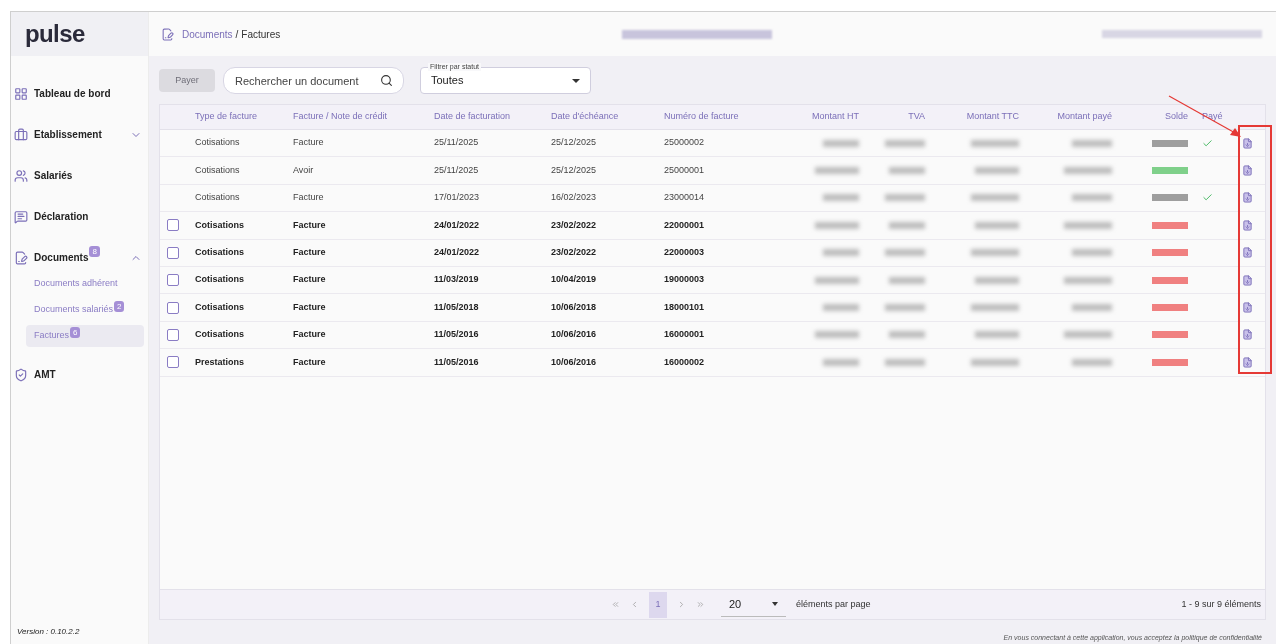  What do you see at coordinates (304, 170) in the screenshot?
I see `table-cell-text: Avoir` at bounding box center [304, 170].